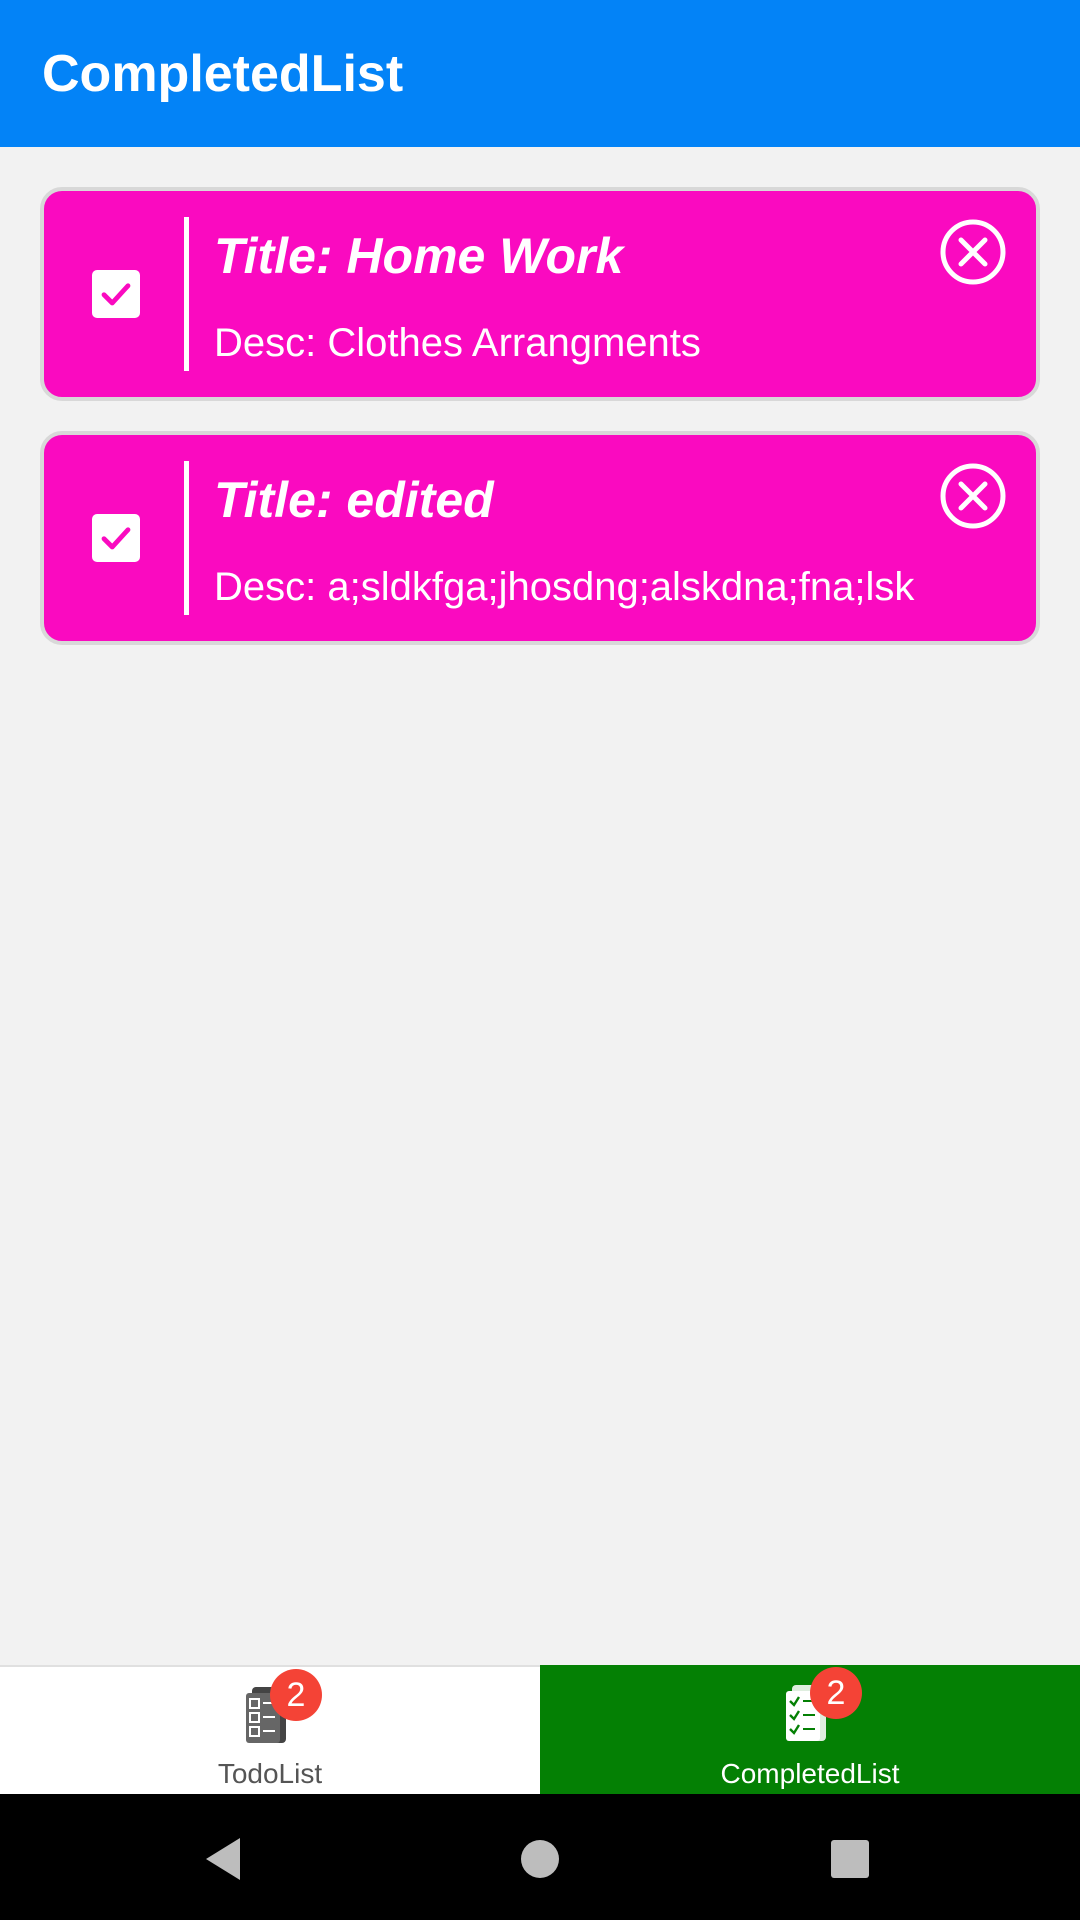  What do you see at coordinates (270, 1773) in the screenshot?
I see `tab-label: TodoList` at bounding box center [270, 1773].